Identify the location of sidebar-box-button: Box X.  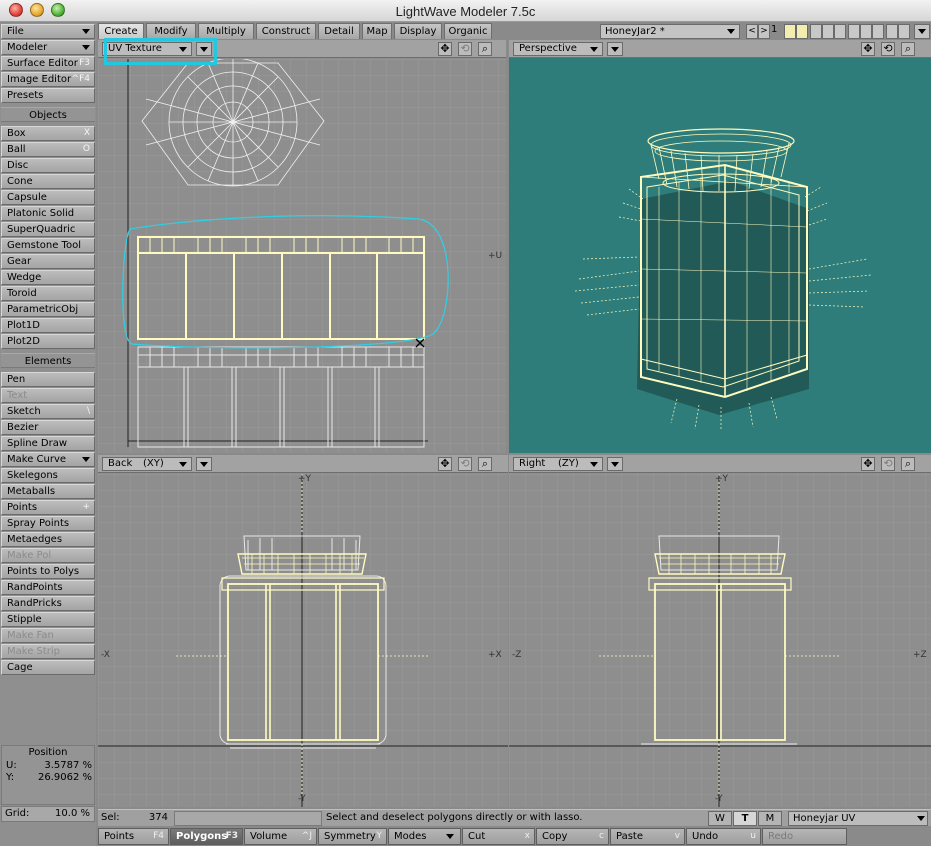
(48, 133).